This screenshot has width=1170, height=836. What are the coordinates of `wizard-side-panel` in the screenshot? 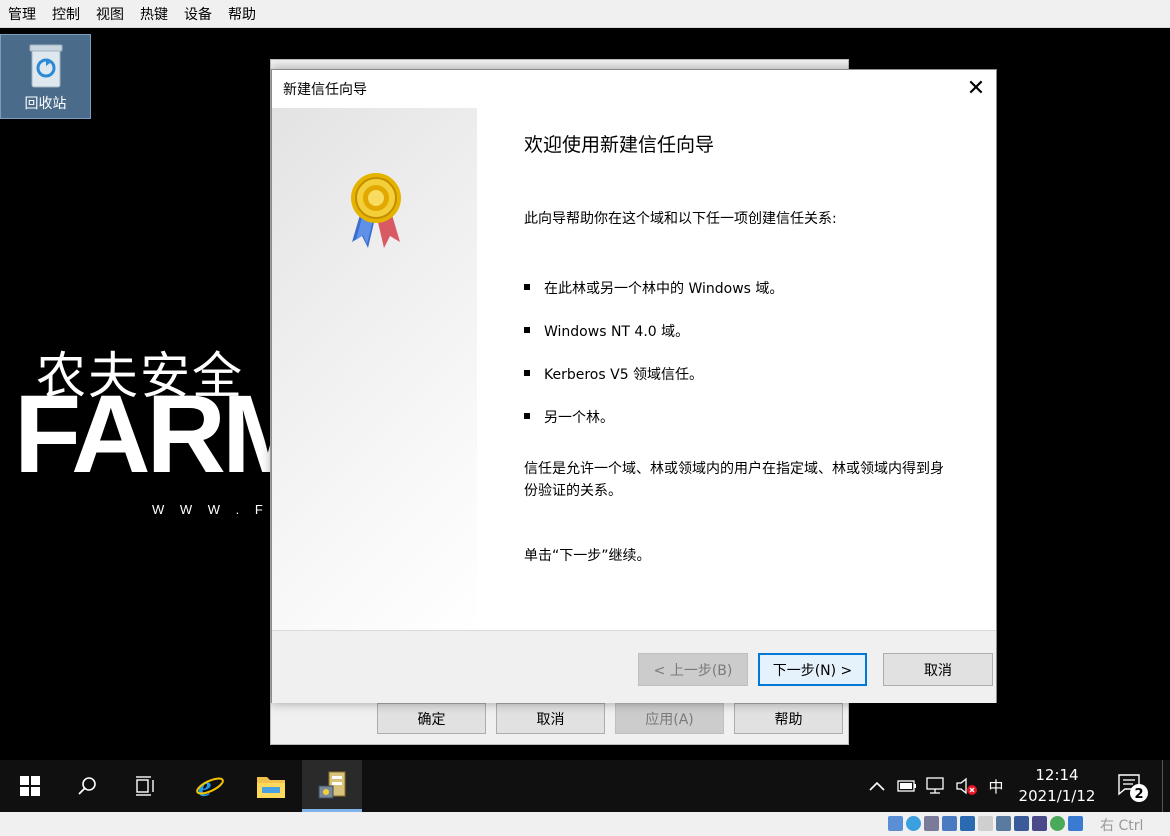 It's located at (374, 369).